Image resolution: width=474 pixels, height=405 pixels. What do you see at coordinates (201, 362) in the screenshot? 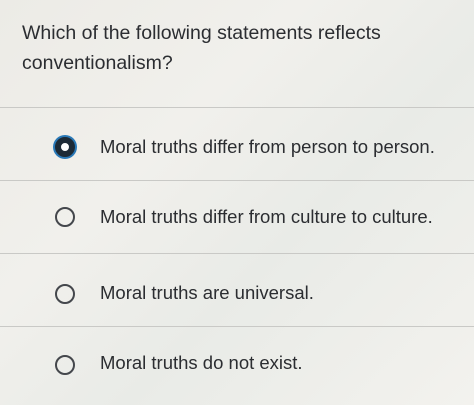
I see `option-label: Moral truths do not exist.` at bounding box center [201, 362].